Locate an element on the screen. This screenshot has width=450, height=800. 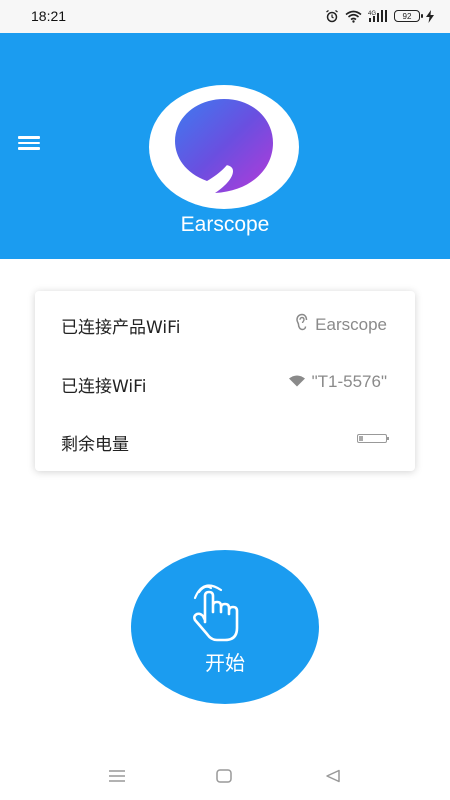
status-icons: 4G 92 is located at coordinates (379, 16).